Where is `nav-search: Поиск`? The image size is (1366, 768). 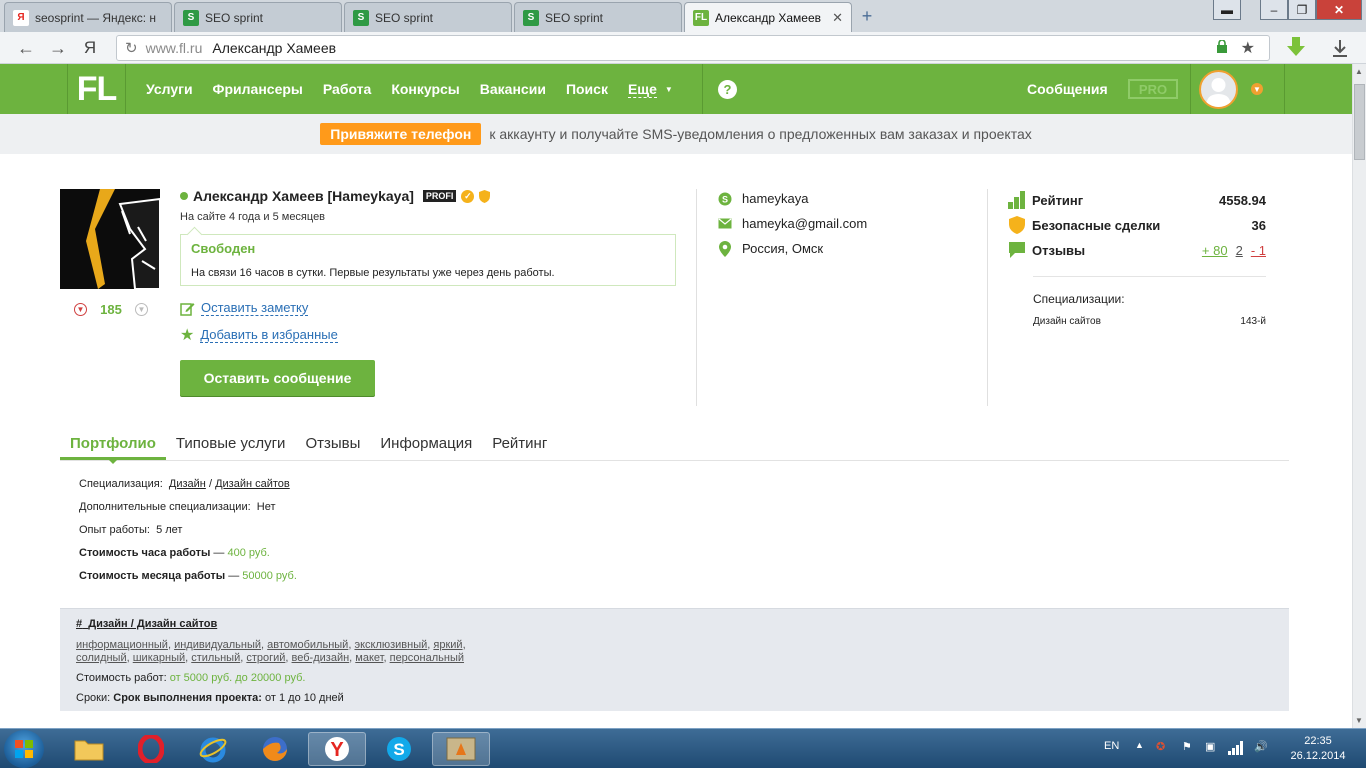
nav-search: Поиск is located at coordinates (587, 89).